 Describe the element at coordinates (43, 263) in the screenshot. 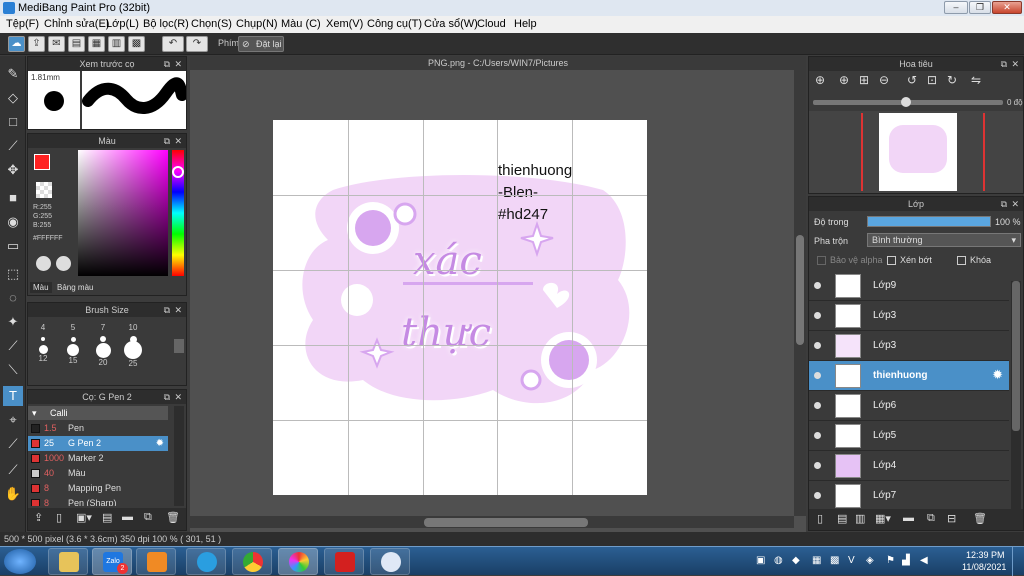

I see `palette-icon` at that location.